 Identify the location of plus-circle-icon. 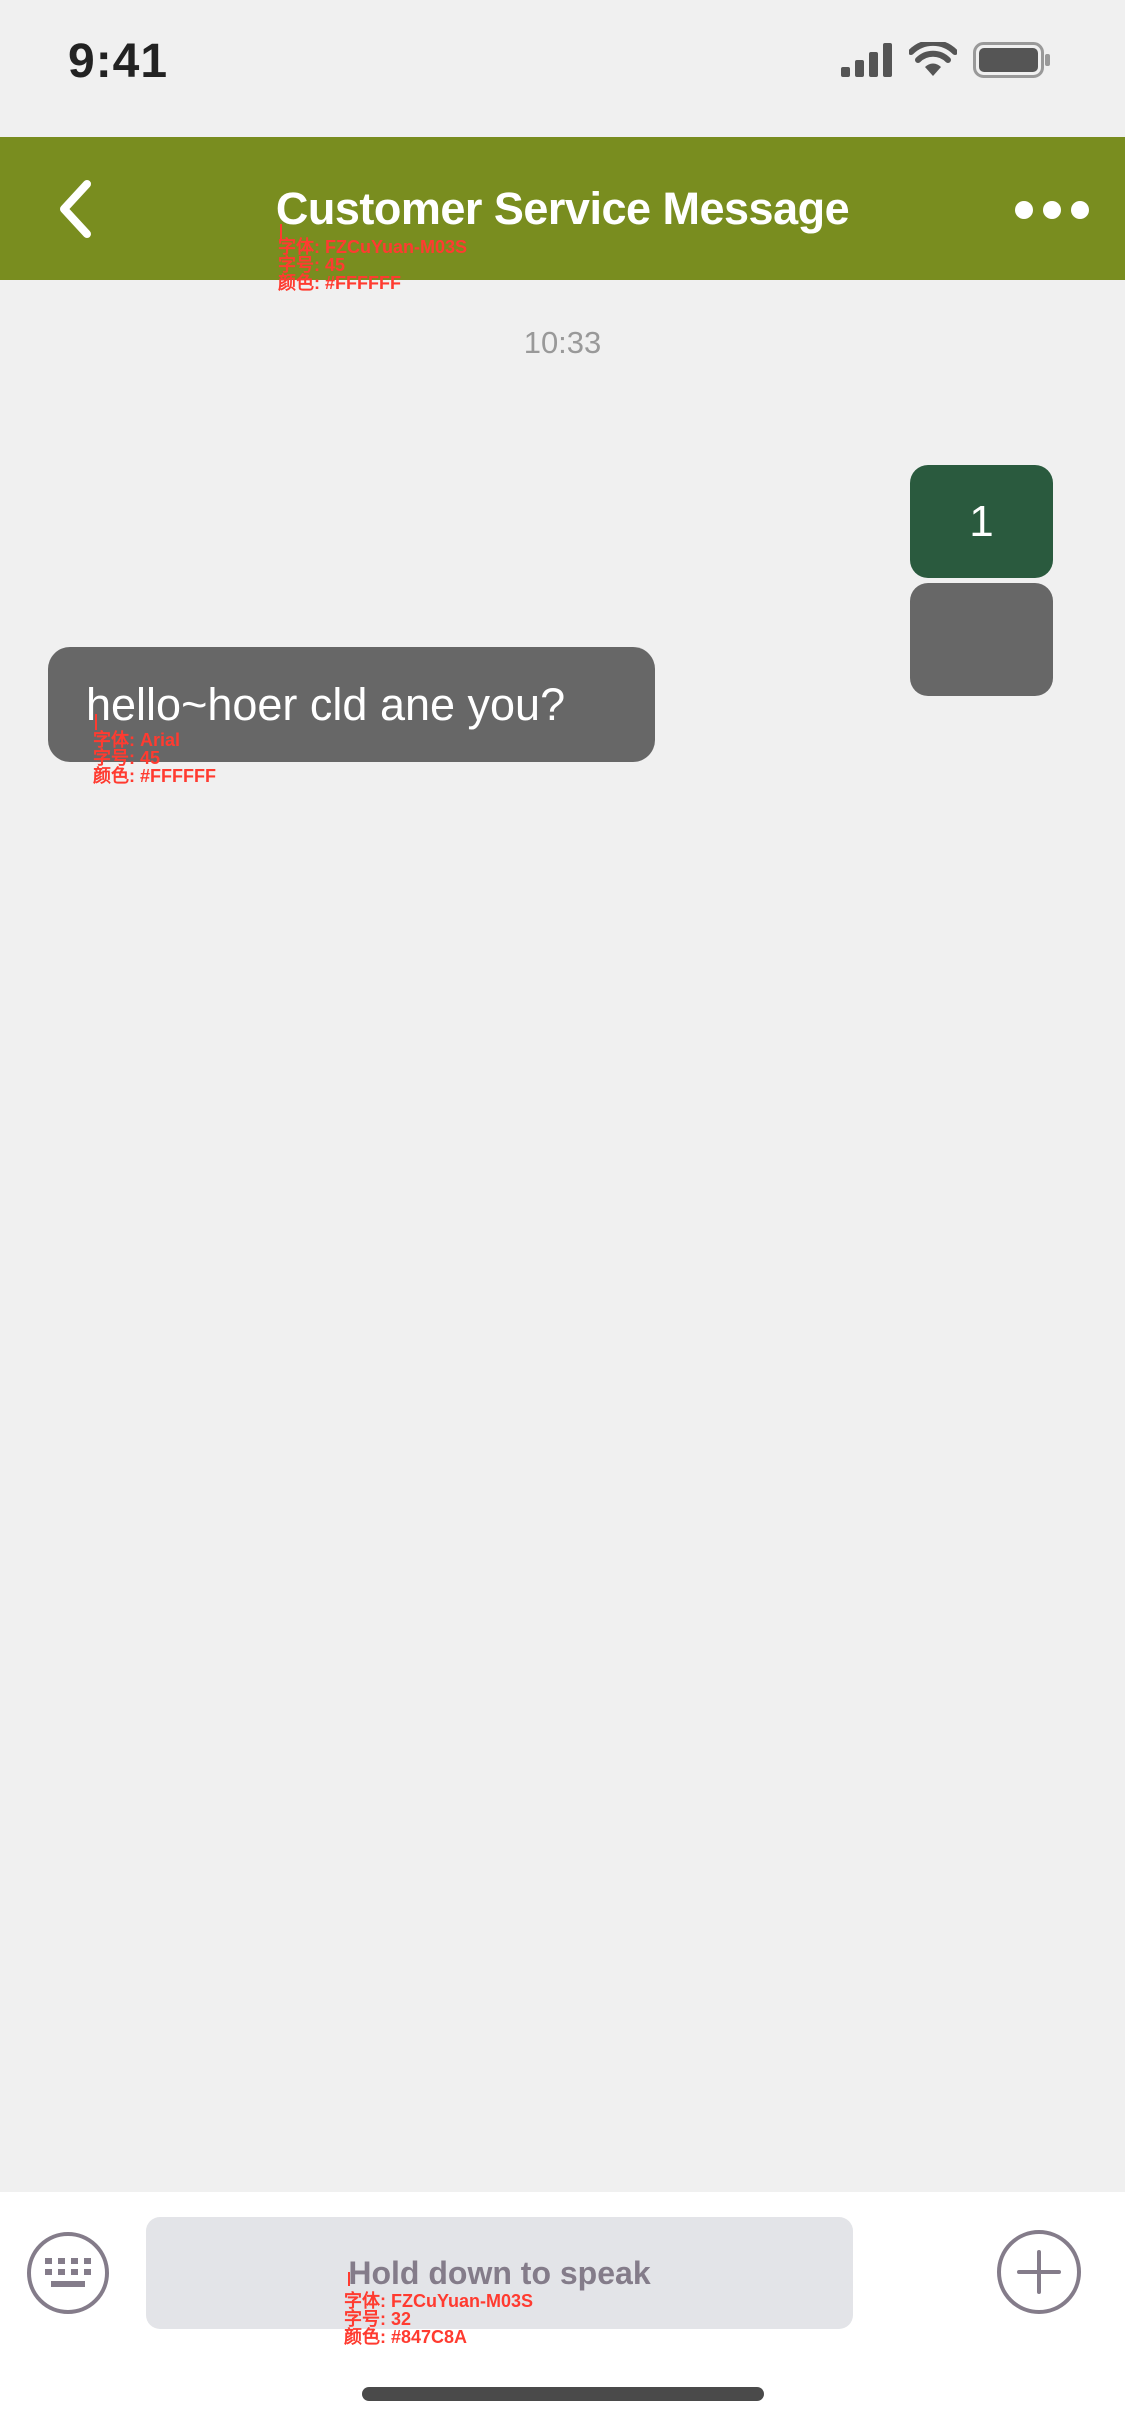
(1039, 2272).